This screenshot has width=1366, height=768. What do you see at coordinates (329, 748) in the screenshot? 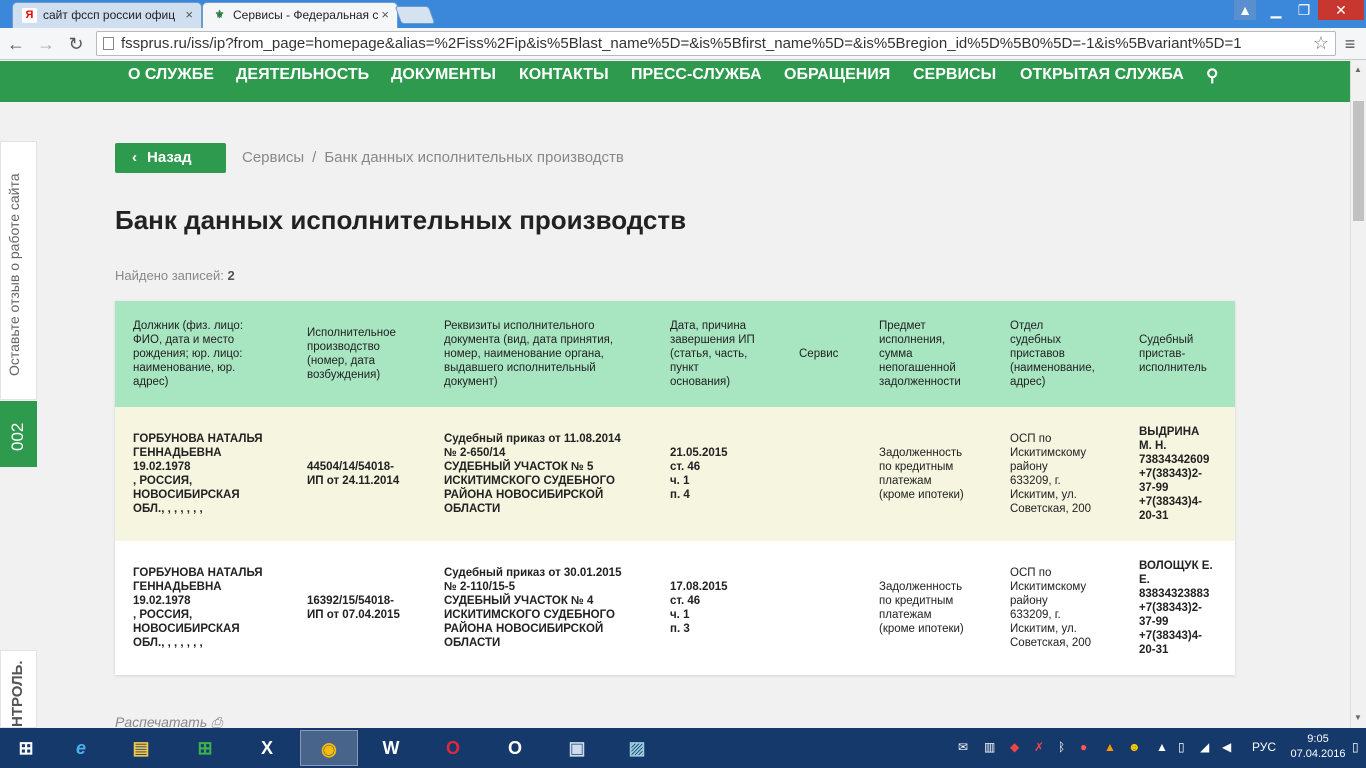
I see `chrome-icon: ◉` at bounding box center [329, 748].